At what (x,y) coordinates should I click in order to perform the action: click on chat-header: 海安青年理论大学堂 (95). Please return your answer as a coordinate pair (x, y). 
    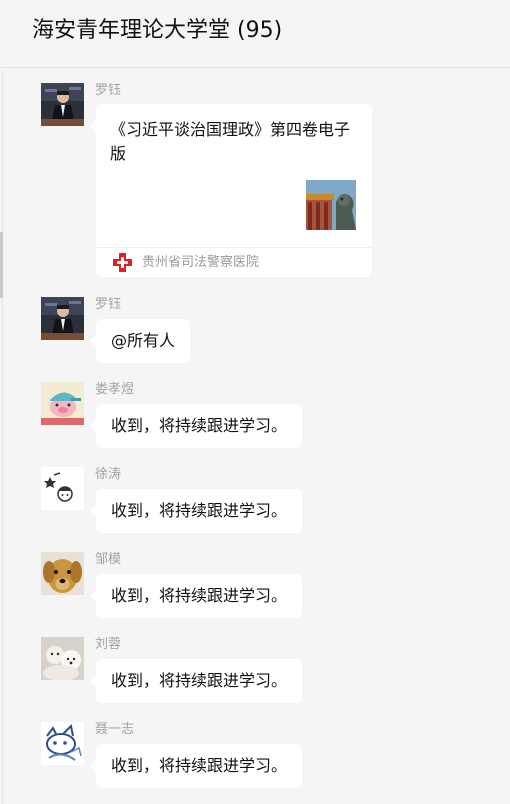
    Looking at the image, I should click on (255, 34).